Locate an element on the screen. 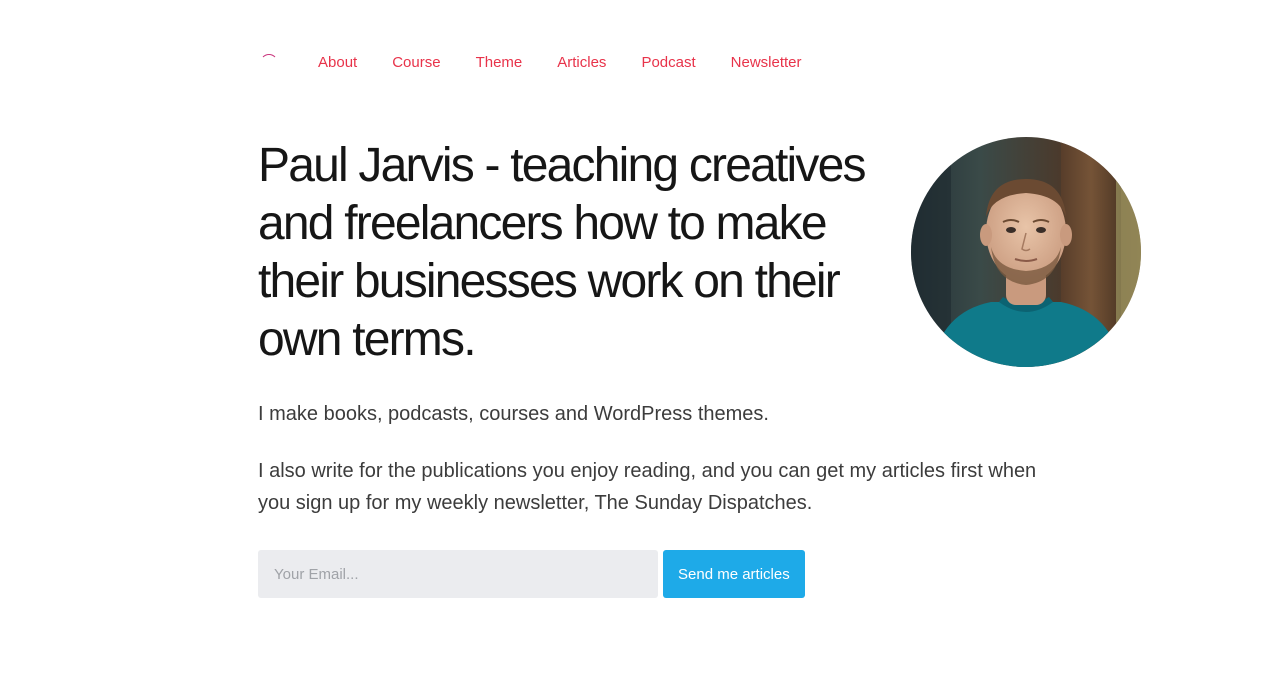  logo-icon is located at coordinates (269, 63).